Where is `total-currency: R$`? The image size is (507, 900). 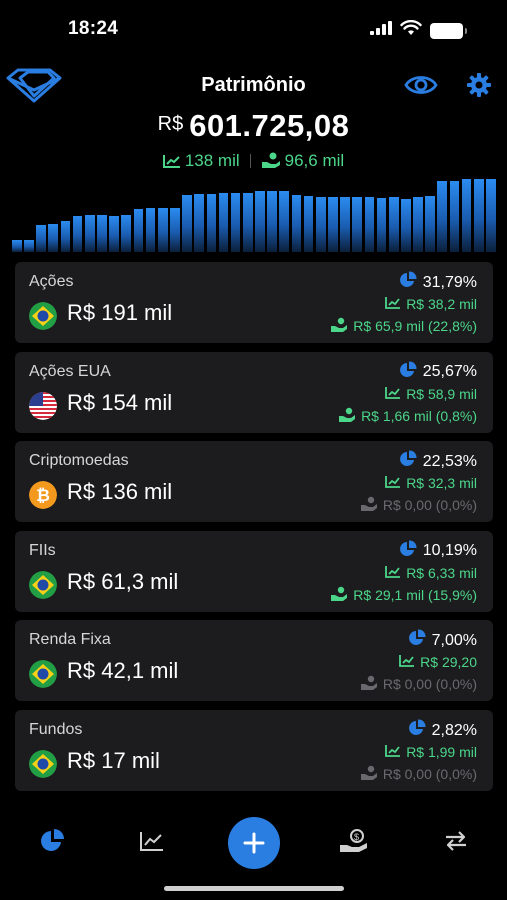 total-currency: R$ is located at coordinates (170, 124).